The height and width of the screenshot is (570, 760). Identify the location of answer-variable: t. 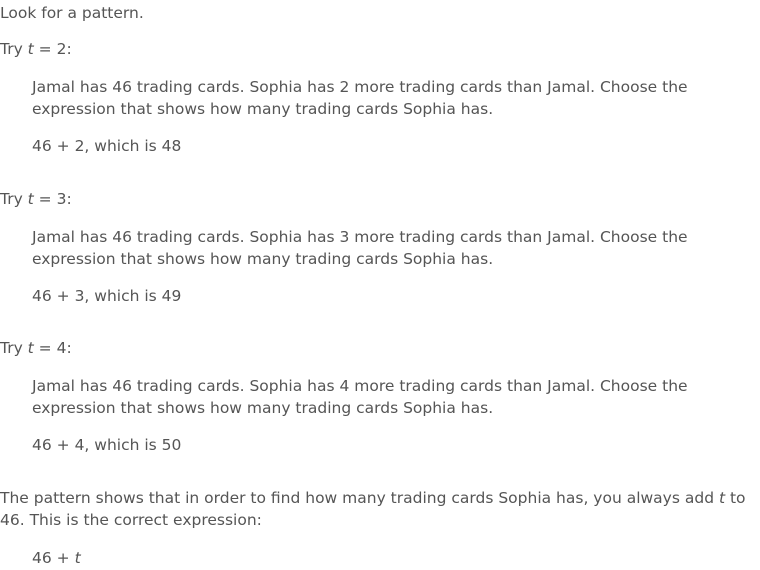
(77, 558).